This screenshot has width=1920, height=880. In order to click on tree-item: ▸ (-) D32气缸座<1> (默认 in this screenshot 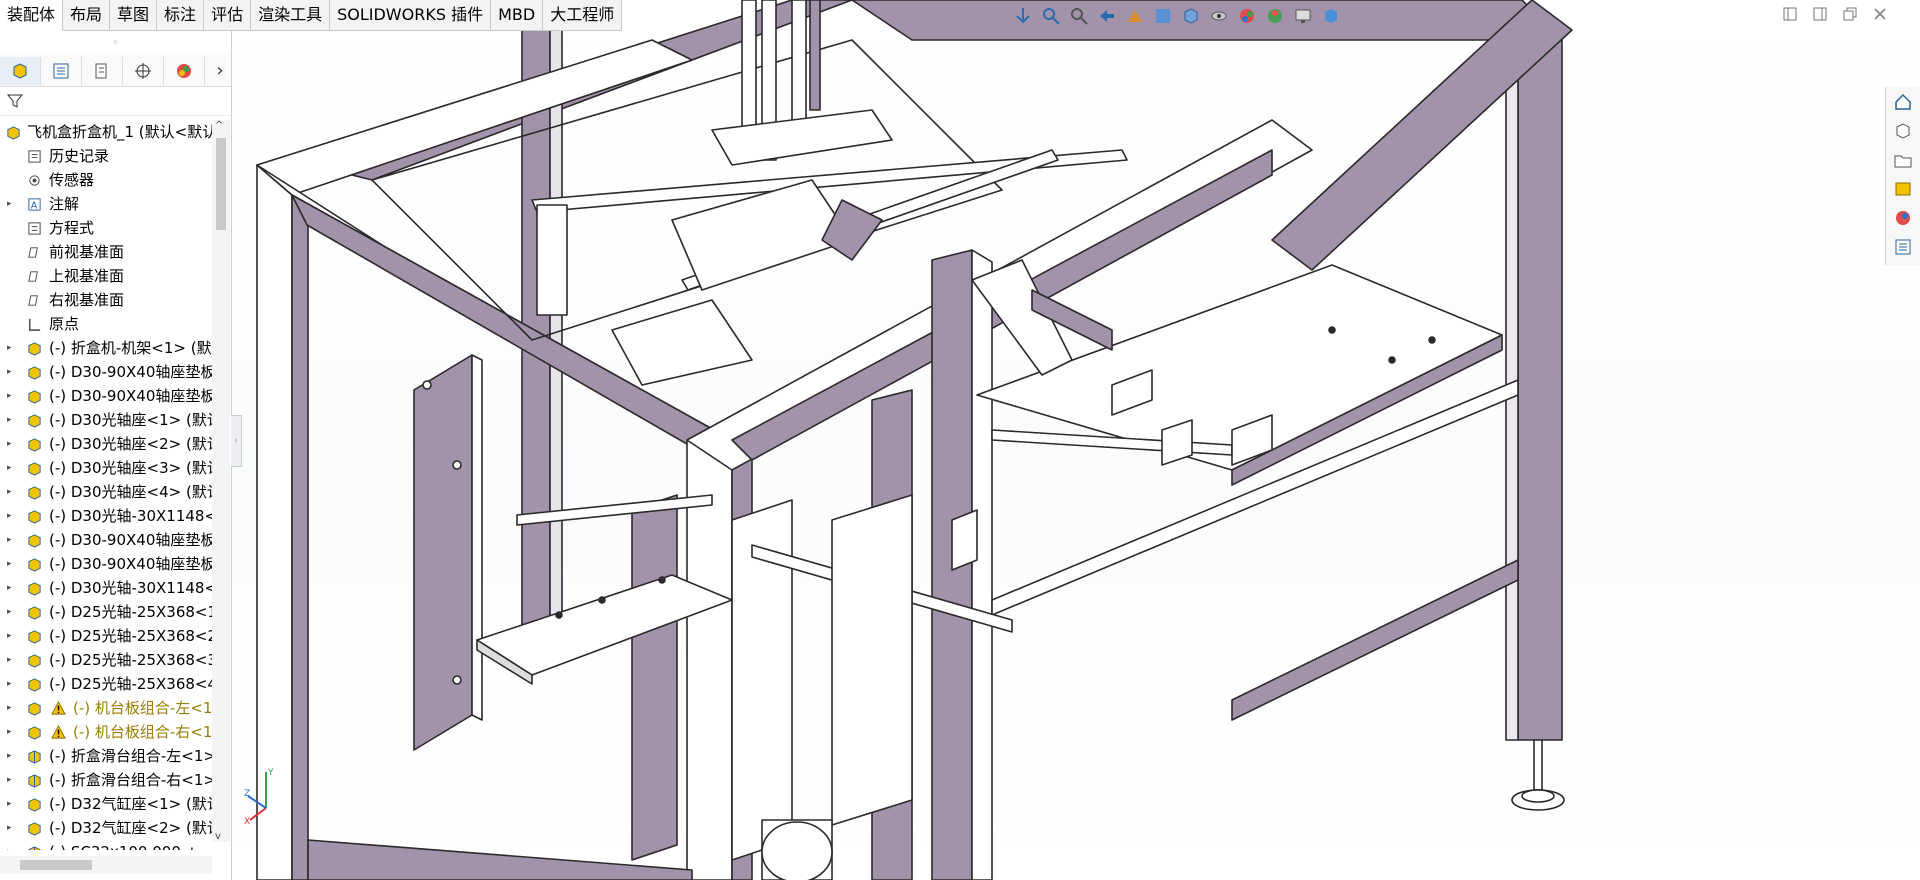, I will do `click(106, 804)`.